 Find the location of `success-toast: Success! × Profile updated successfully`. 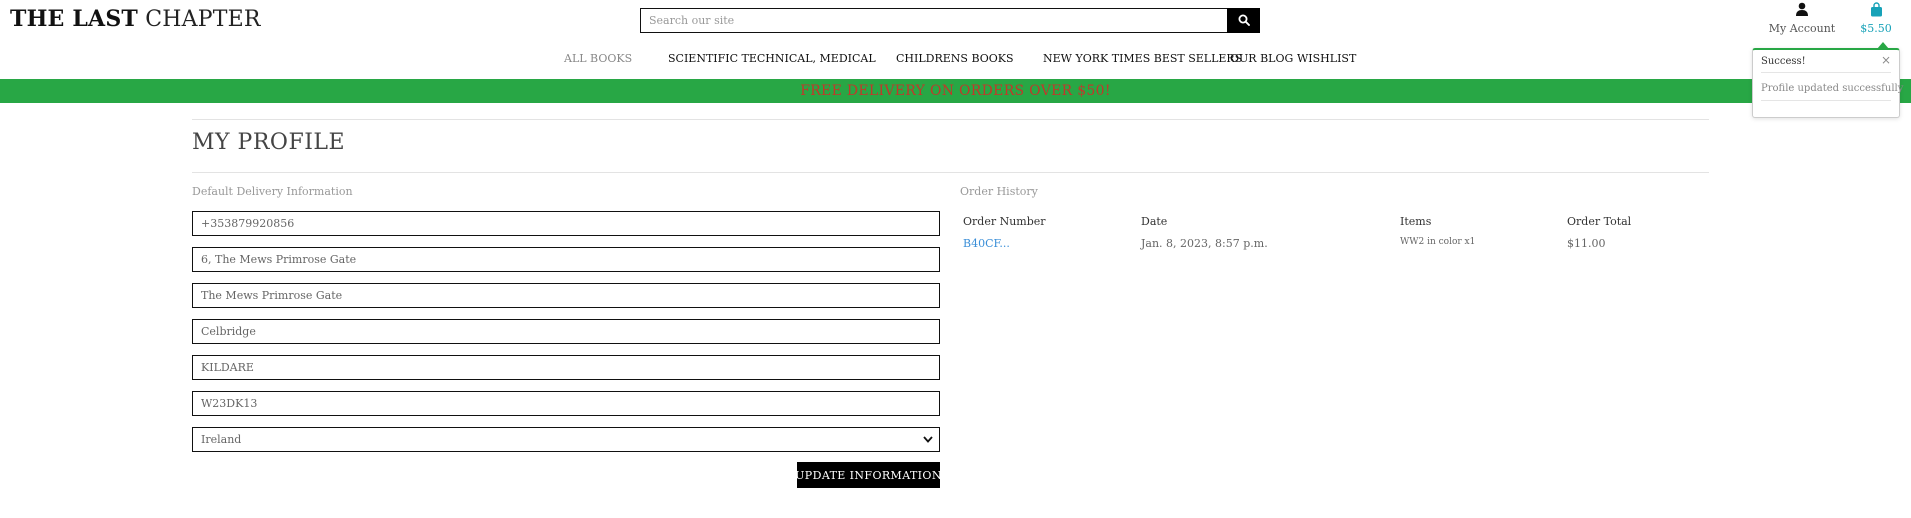

success-toast: Success! × Profile updated successfully is located at coordinates (1828, 80).